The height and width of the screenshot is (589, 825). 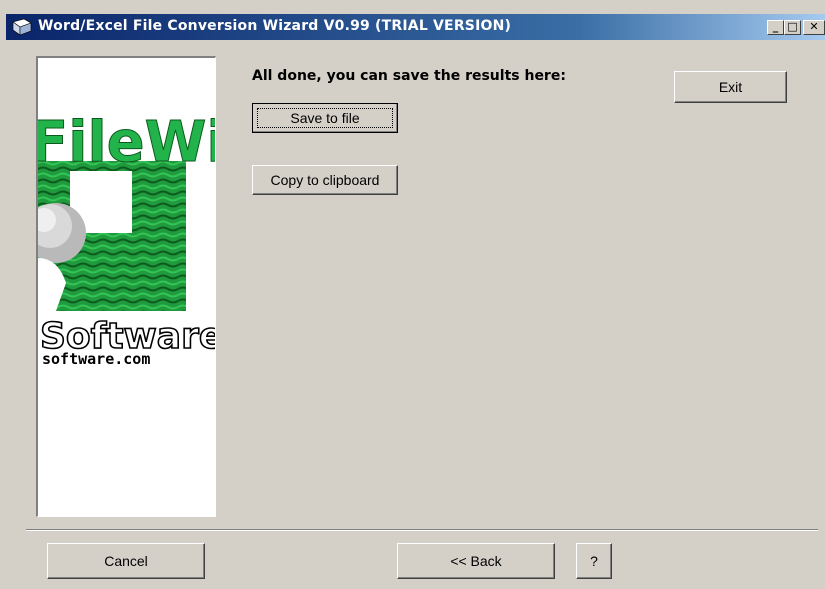 I want to click on copy-to-clipboard-label: Copy to clipboard, so click(x=325, y=180).